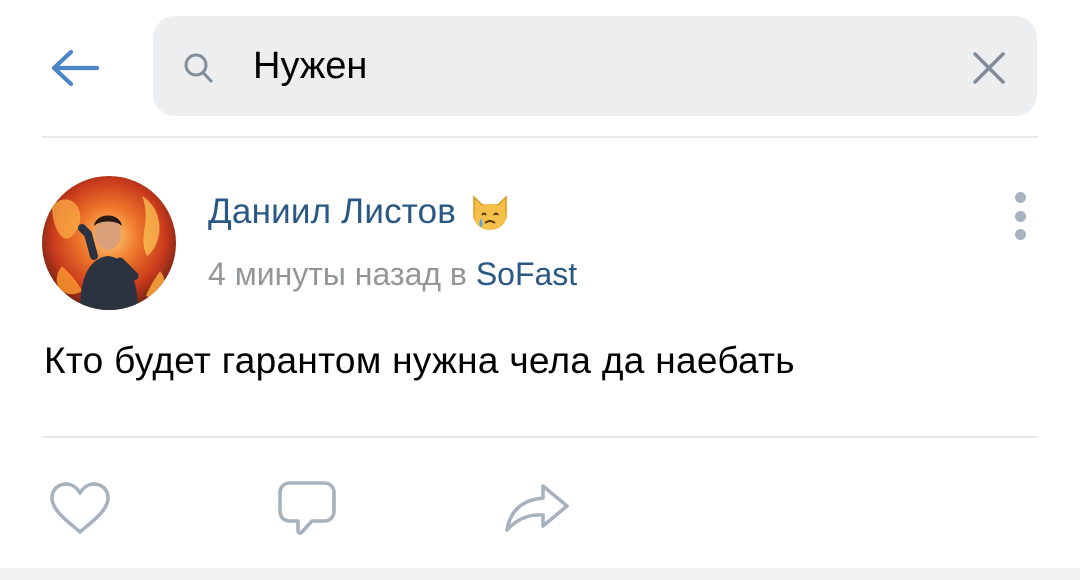 The height and width of the screenshot is (580, 1080). I want to click on close-icon, so click(989, 68).